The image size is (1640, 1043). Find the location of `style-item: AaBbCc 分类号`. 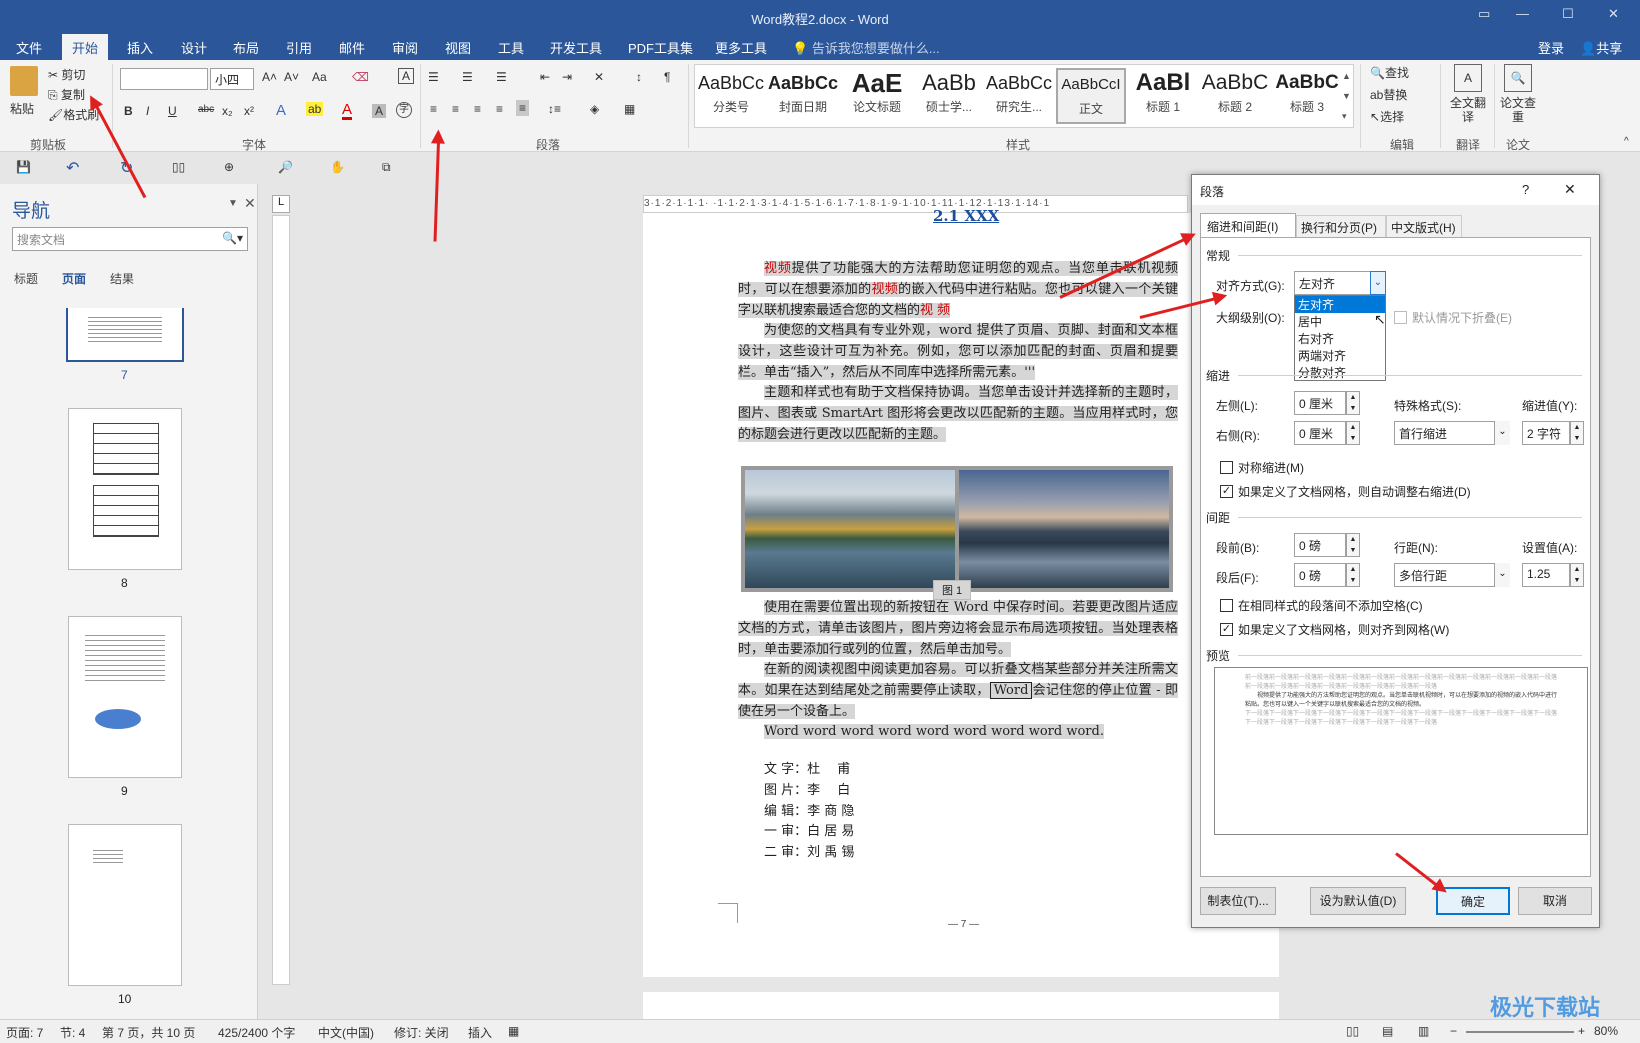

style-item: AaBbCc 分类号 is located at coordinates (731, 96).